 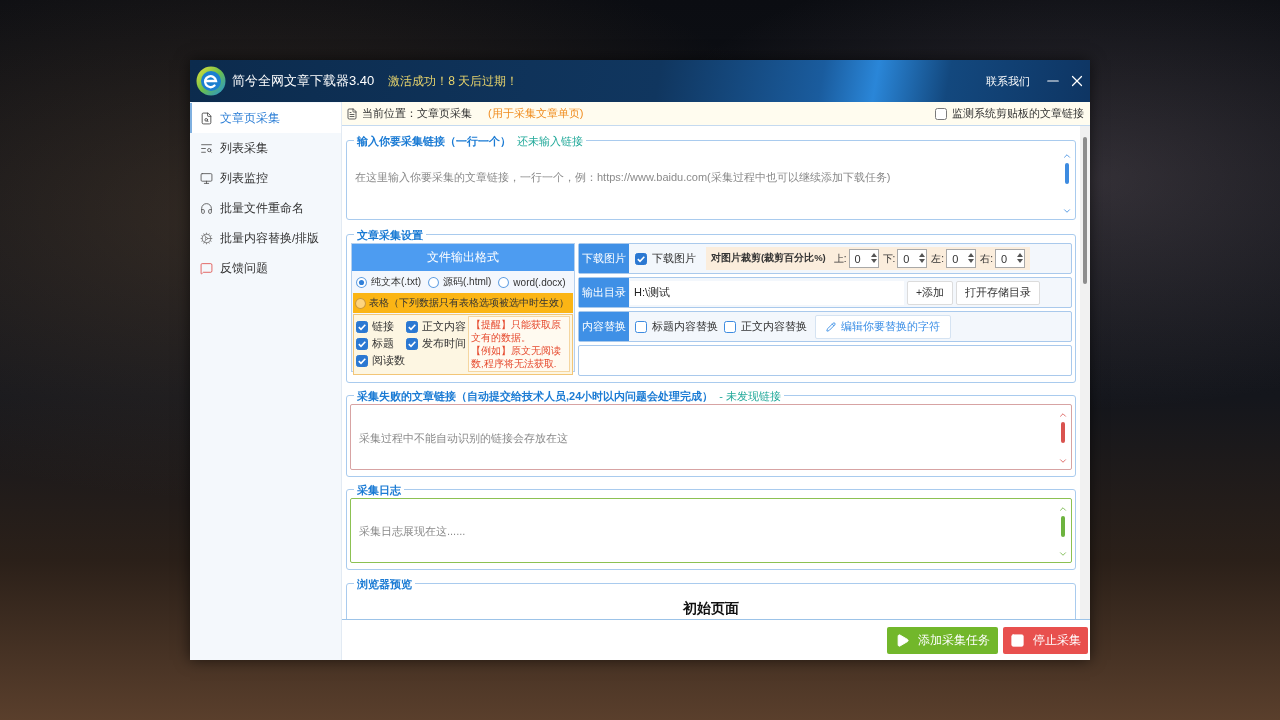 What do you see at coordinates (265, 238) in the screenshot?
I see `sidebar-item: 批量内容替换/排版` at bounding box center [265, 238].